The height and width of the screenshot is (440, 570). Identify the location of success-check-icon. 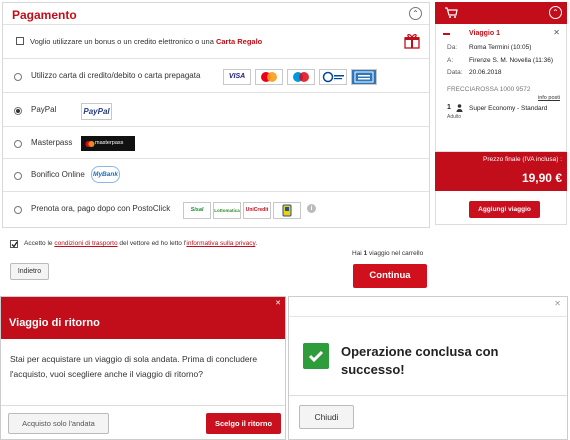
(316, 356).